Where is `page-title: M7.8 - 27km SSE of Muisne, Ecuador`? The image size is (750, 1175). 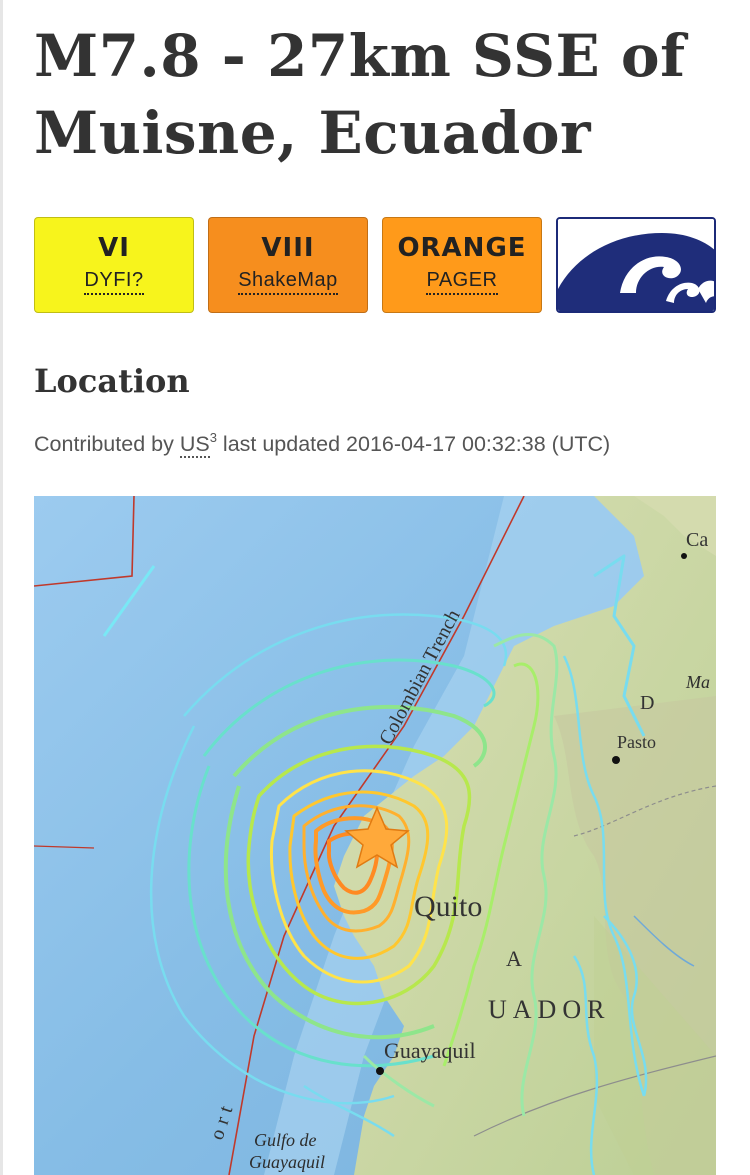 page-title: M7.8 - 27km SSE of Muisne, Ecuador is located at coordinates (360, 94).